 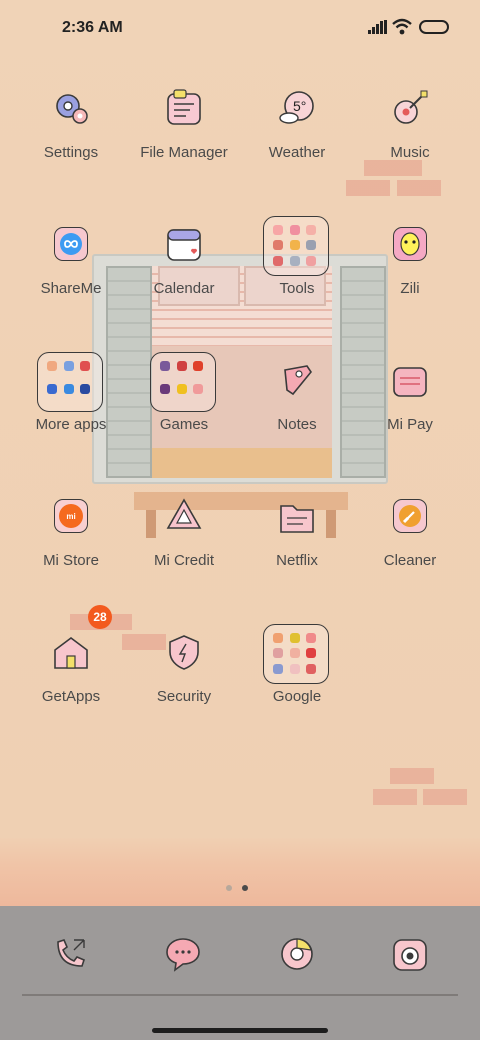 I want to click on status-bar: 2:36 AM, so click(x=240, y=28).